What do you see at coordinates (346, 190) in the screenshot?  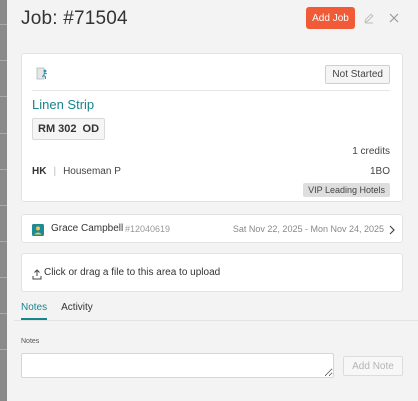 I see `vip-badge: VIP Leading Hotels` at bounding box center [346, 190].